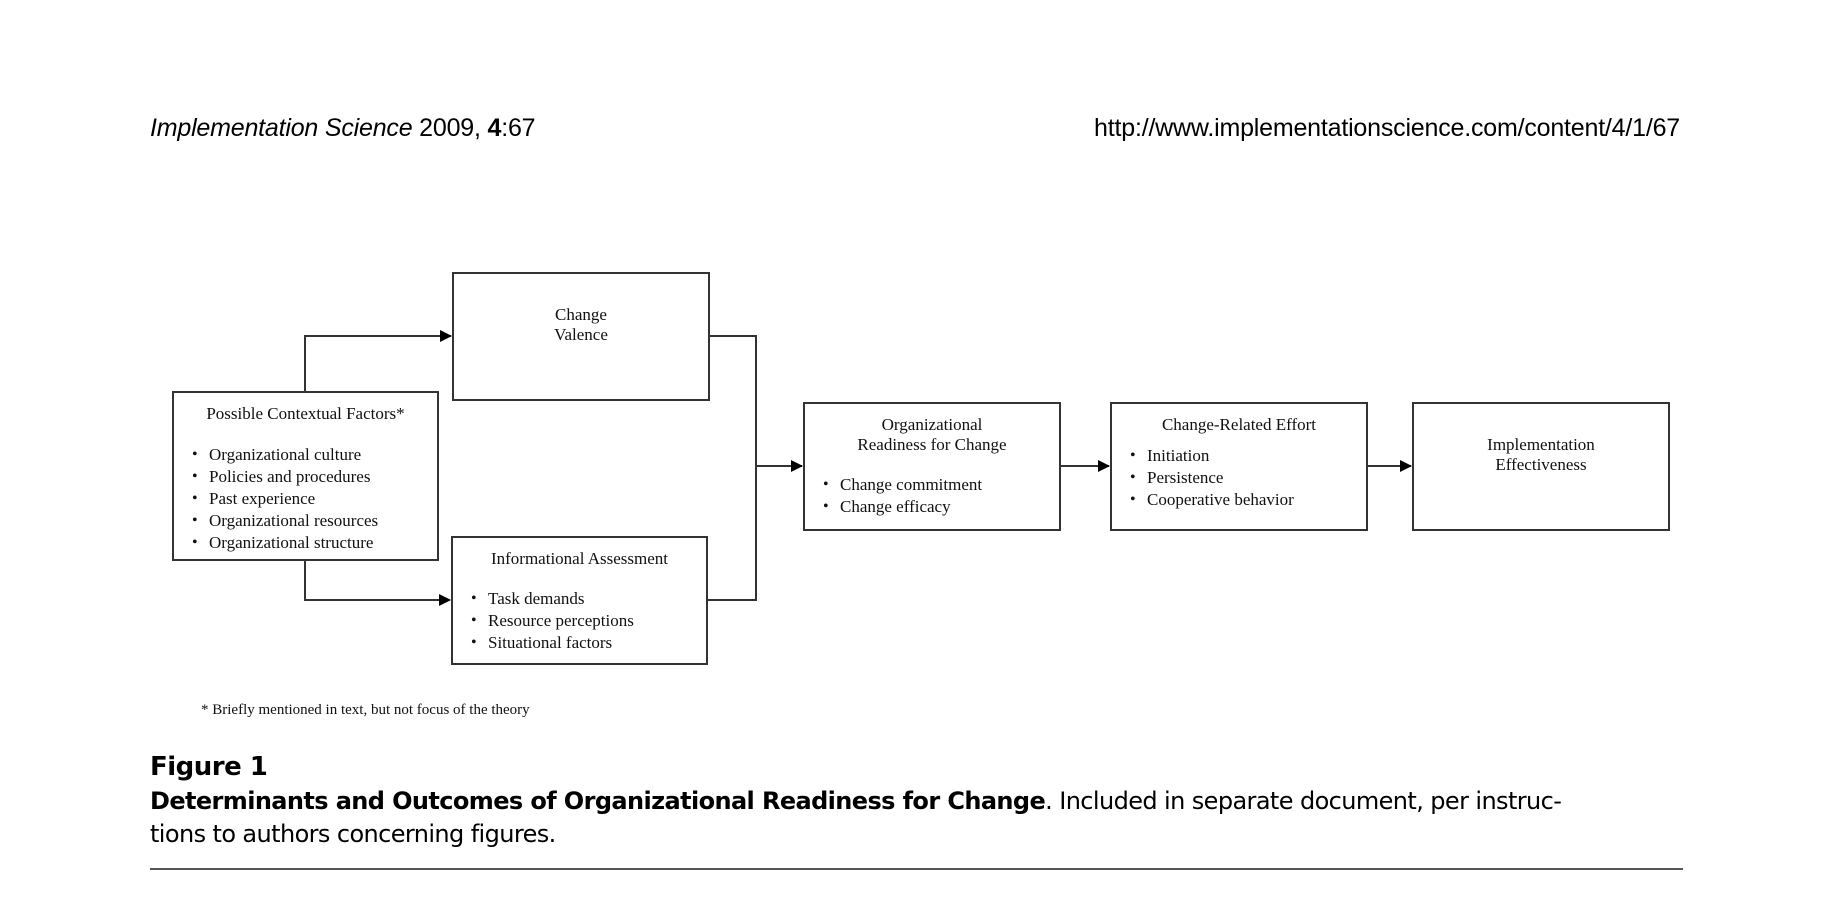 The image size is (1832, 908). I want to click on title-line: Valence, so click(581, 334).